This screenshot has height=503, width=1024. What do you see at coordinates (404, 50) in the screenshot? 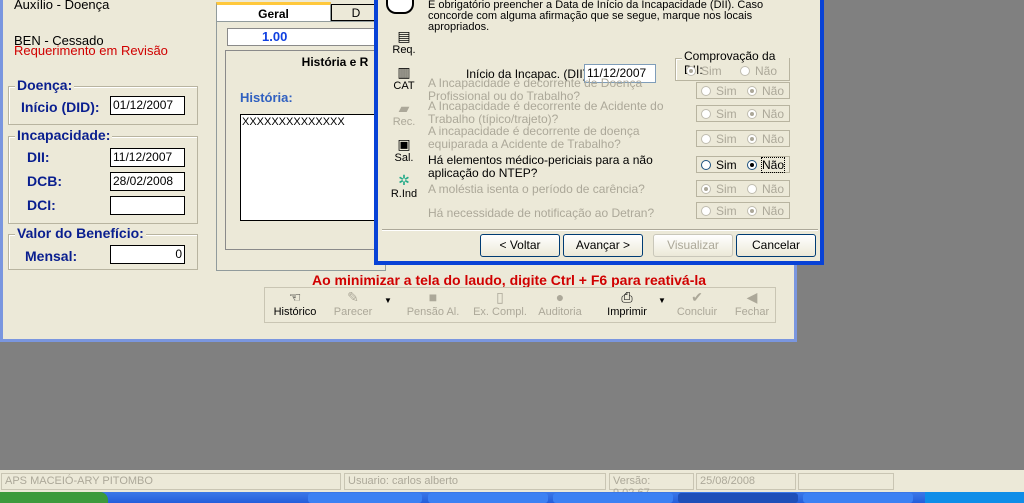
I see `side-label: Req.` at bounding box center [404, 50].